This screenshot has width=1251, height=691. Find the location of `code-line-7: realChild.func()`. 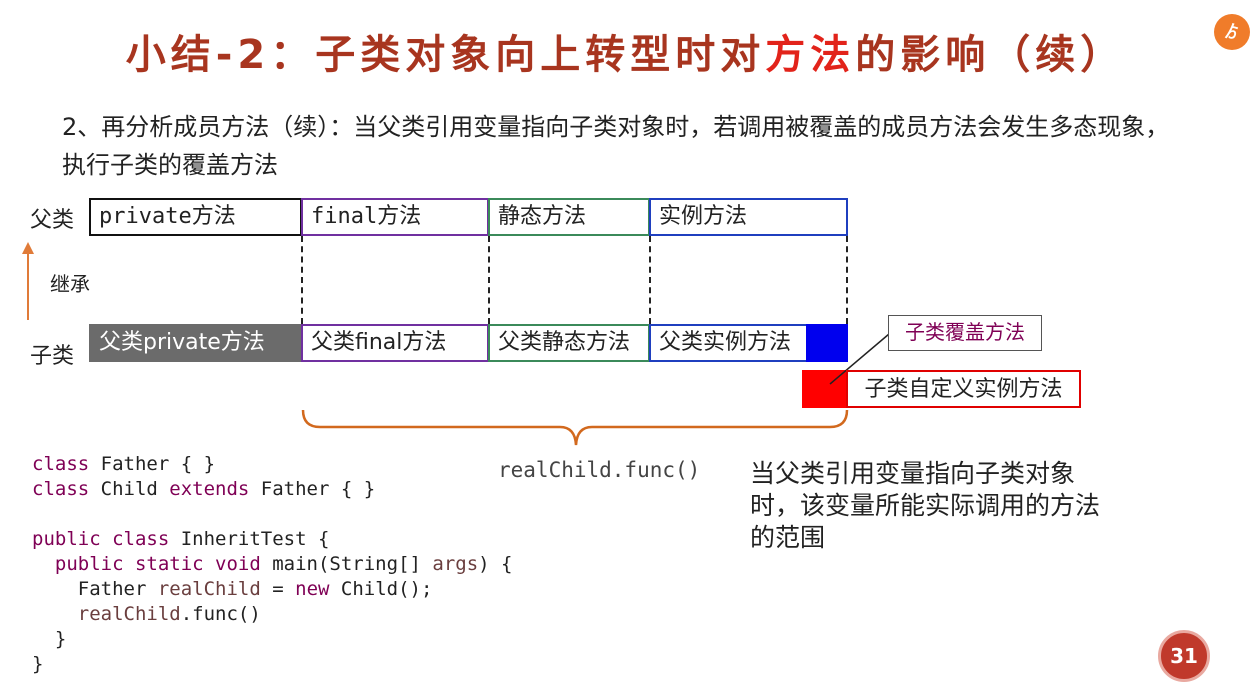

code-line-7: realChild.func() is located at coordinates (272, 614).